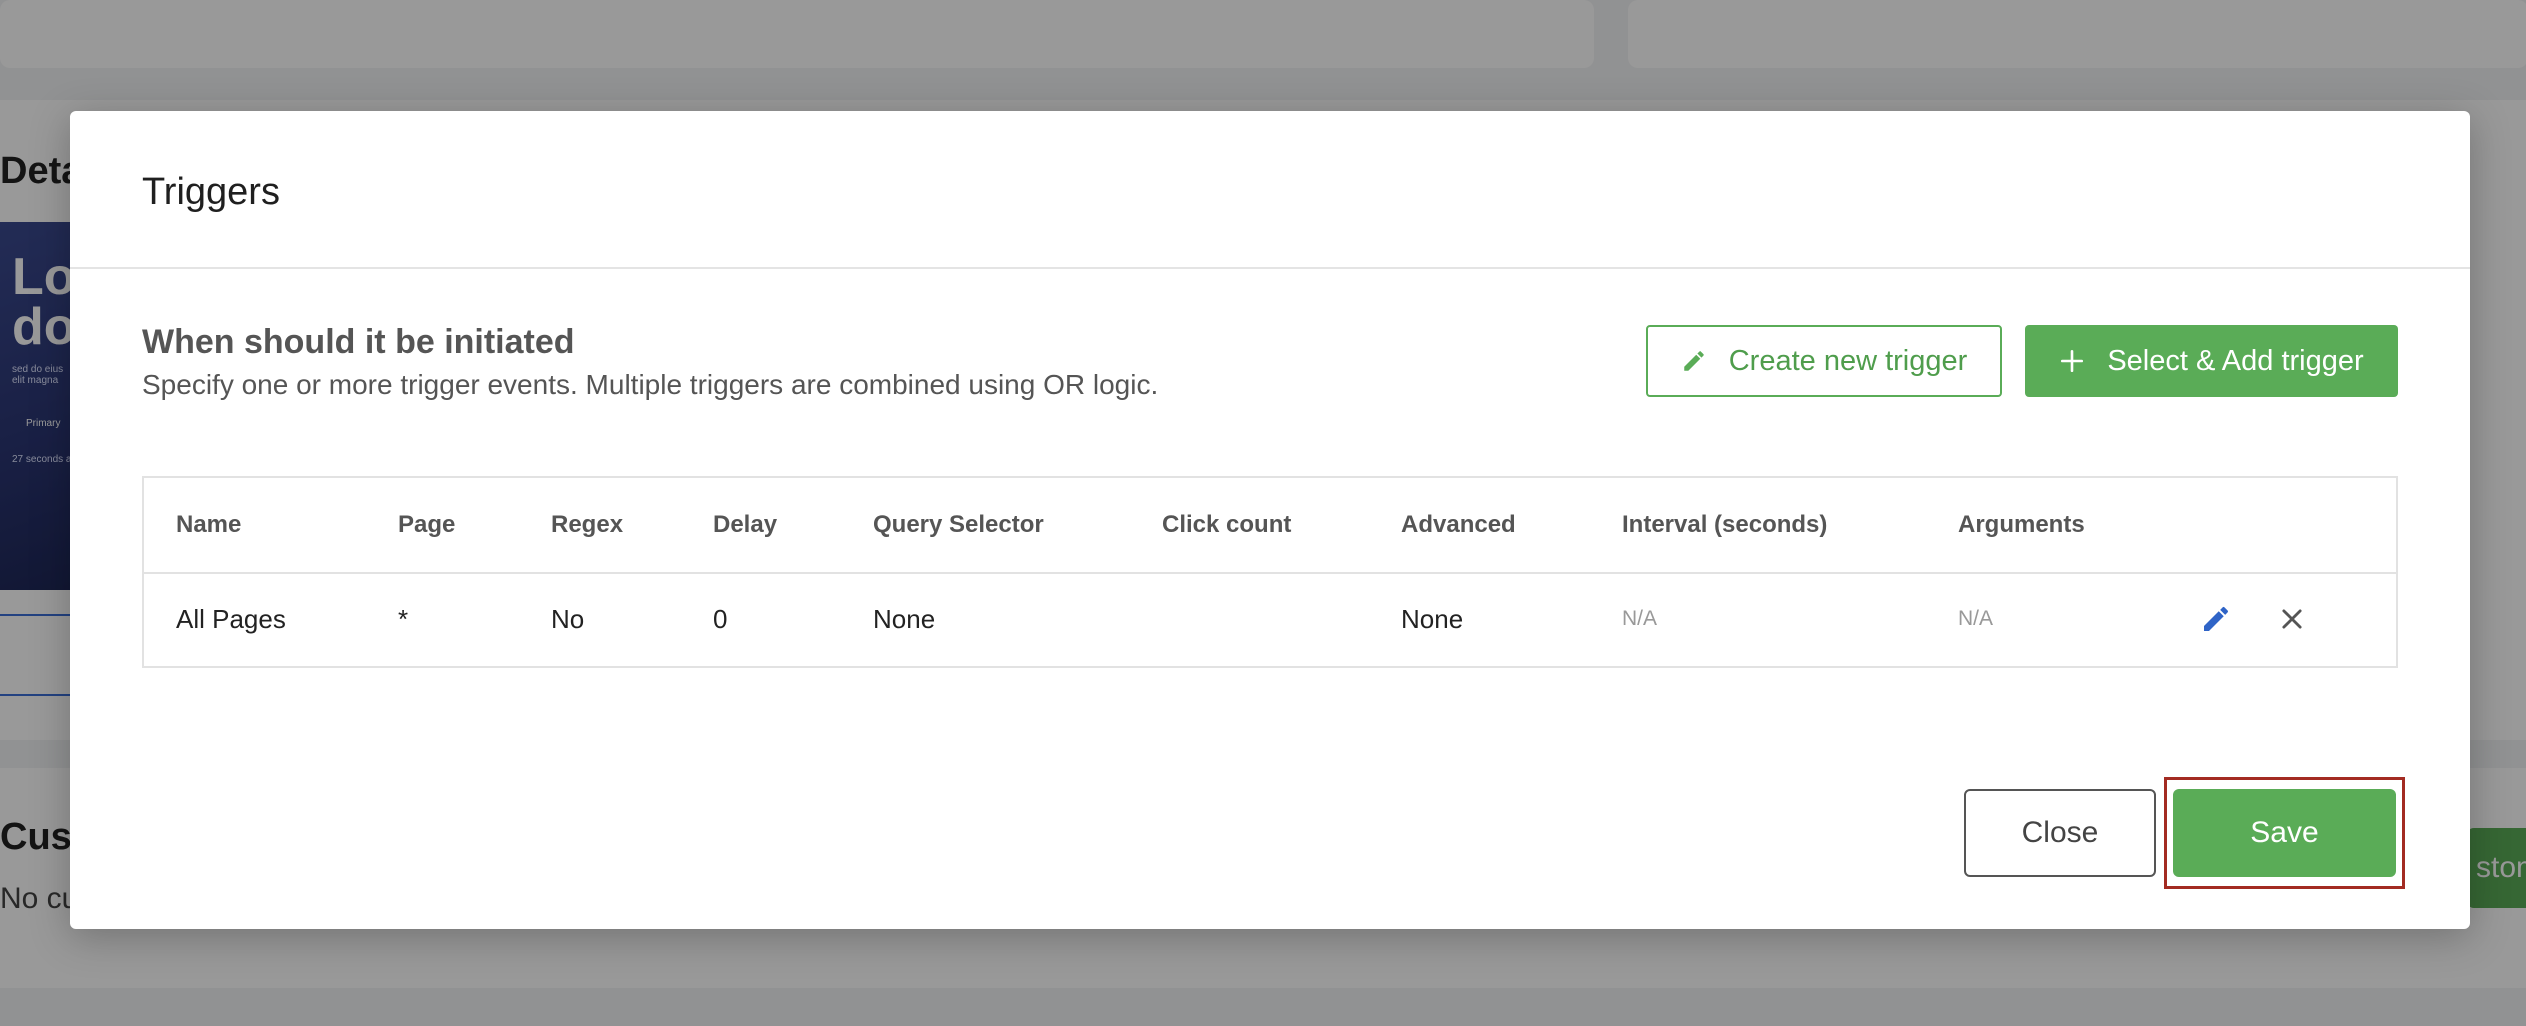  I want to click on cell-delay: 0, so click(720, 618).